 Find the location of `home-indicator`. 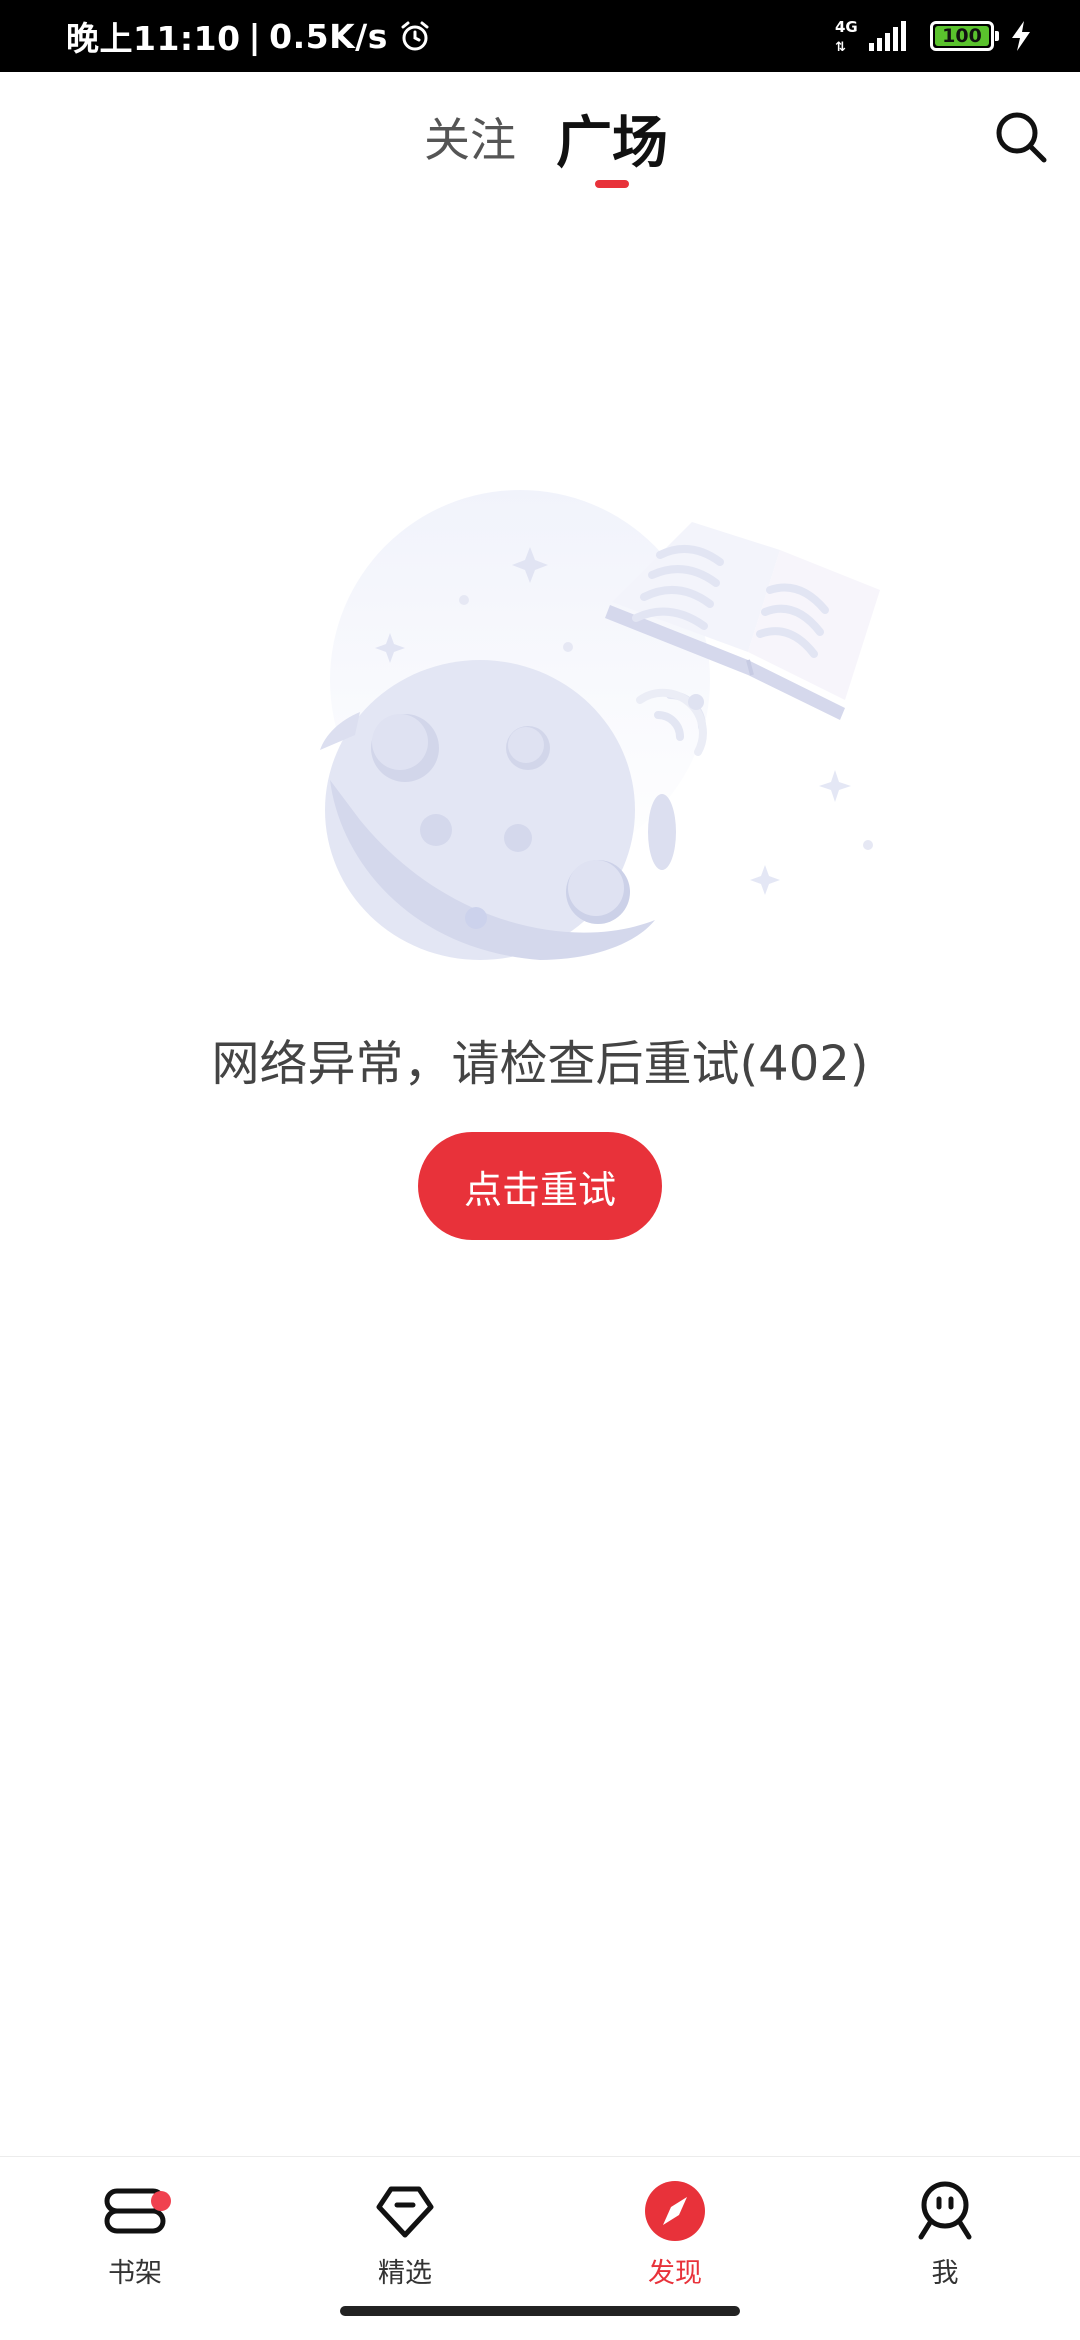

home-indicator is located at coordinates (540, 2311).